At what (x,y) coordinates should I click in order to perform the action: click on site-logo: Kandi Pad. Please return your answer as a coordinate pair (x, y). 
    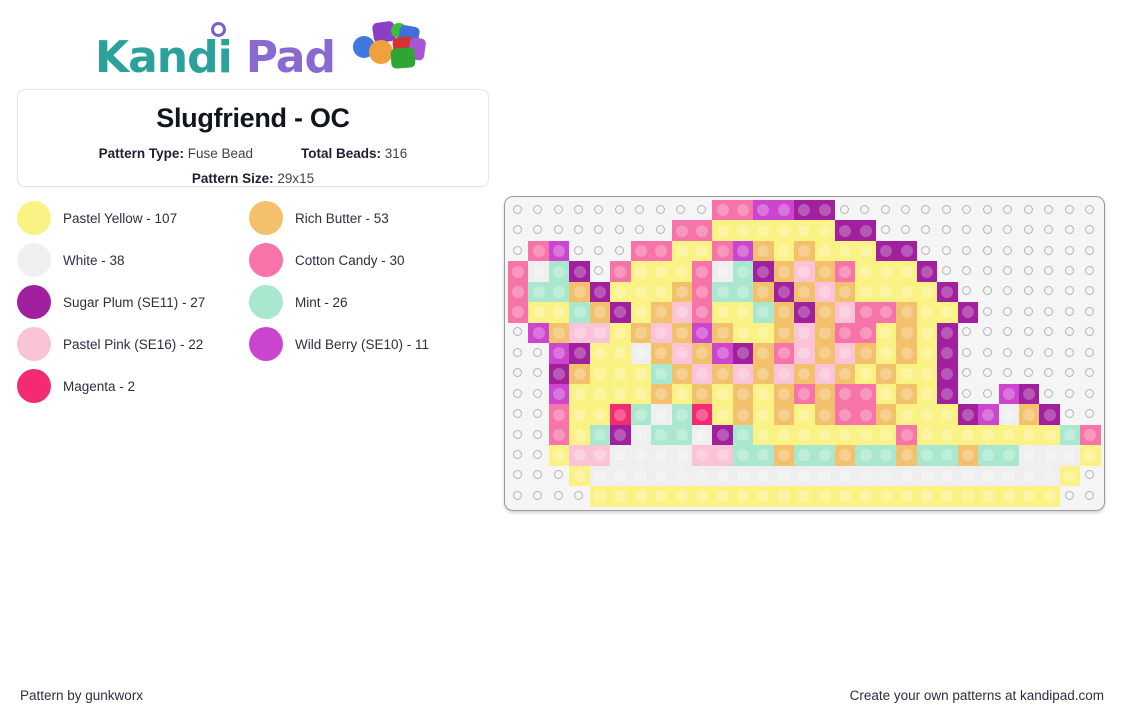
    Looking at the image, I should click on (260, 51).